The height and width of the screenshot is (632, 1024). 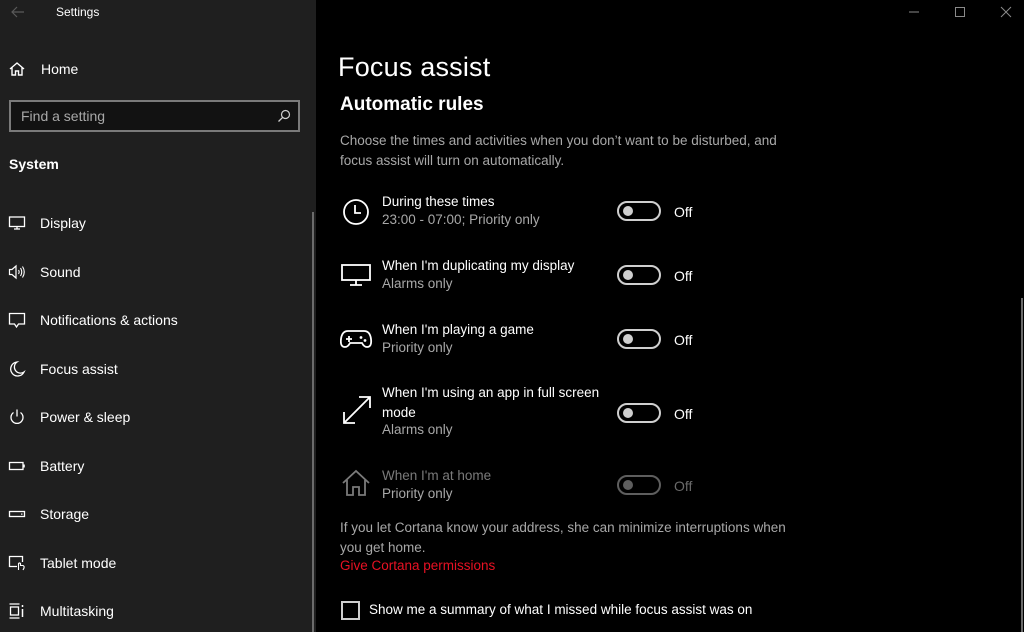 What do you see at coordinates (16, 466) in the screenshot?
I see `battery-icon` at bounding box center [16, 466].